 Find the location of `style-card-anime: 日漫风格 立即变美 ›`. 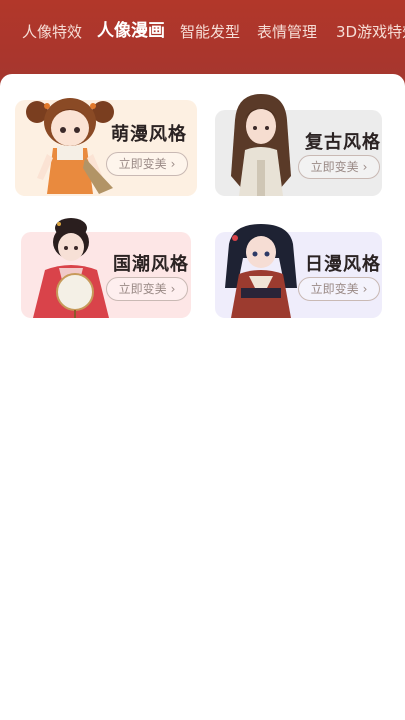

style-card-anime: 日漫风格 立即变美 › is located at coordinates (298, 271).